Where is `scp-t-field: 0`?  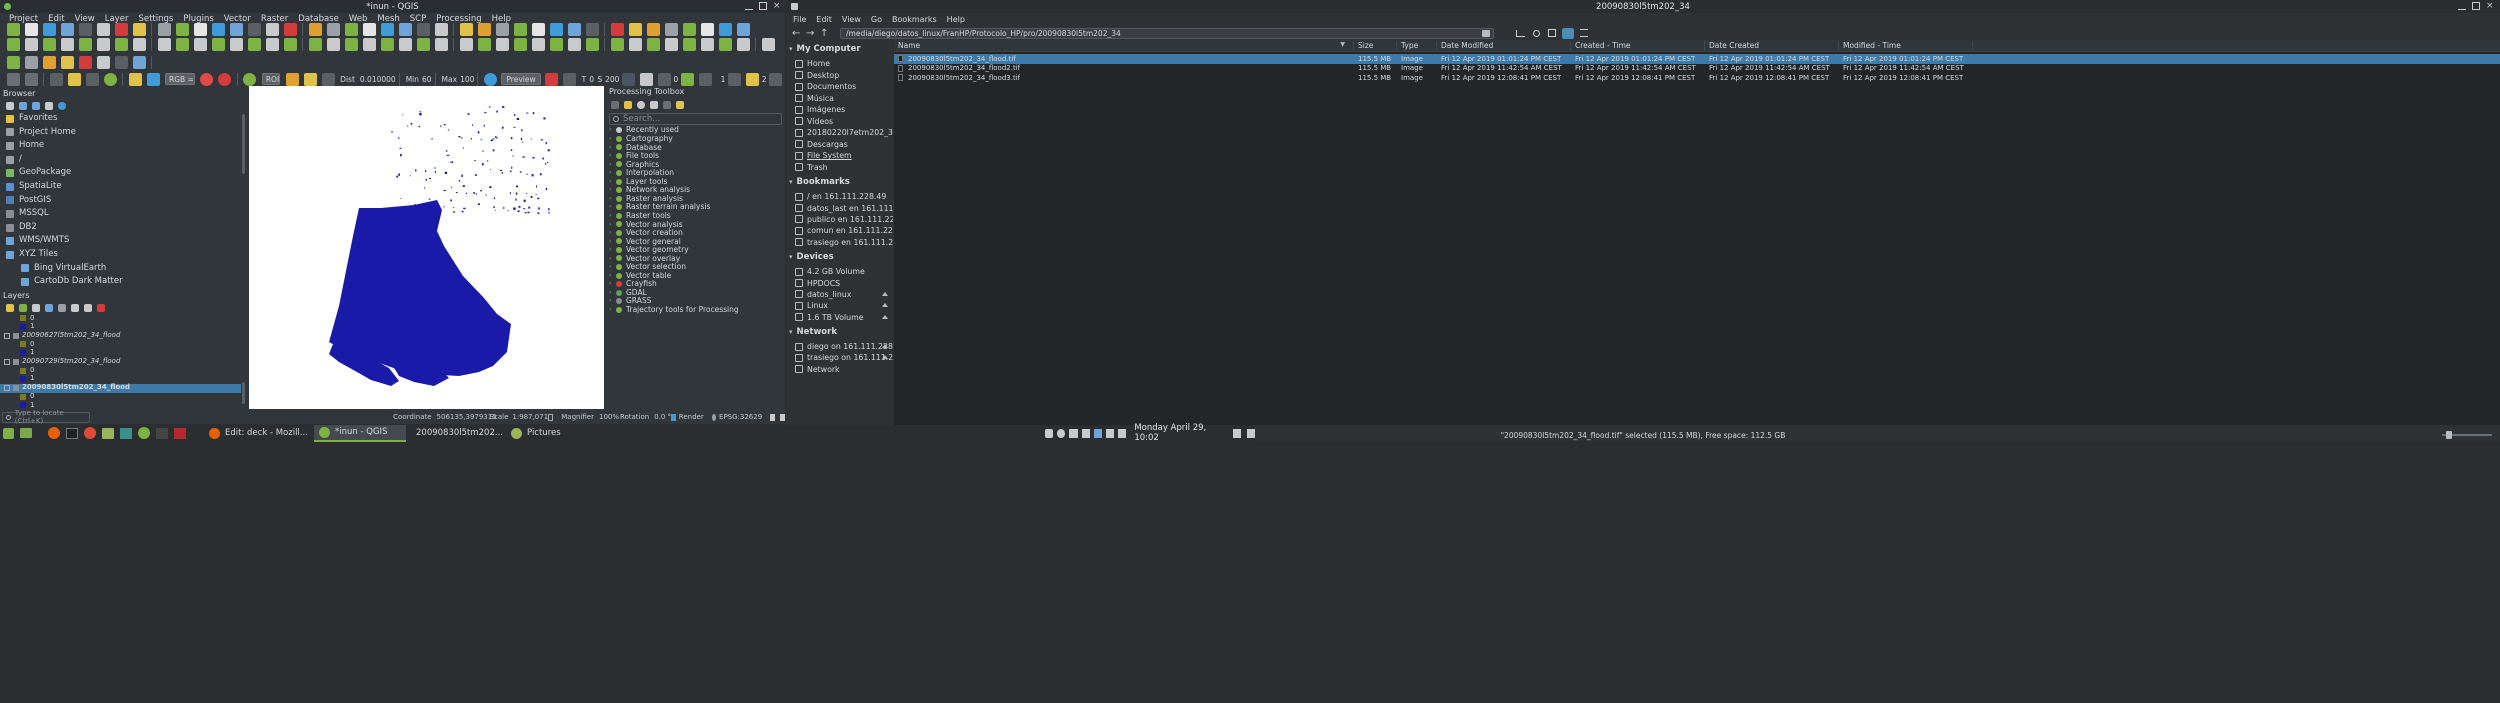
scp-t-field: 0 is located at coordinates (591, 79).